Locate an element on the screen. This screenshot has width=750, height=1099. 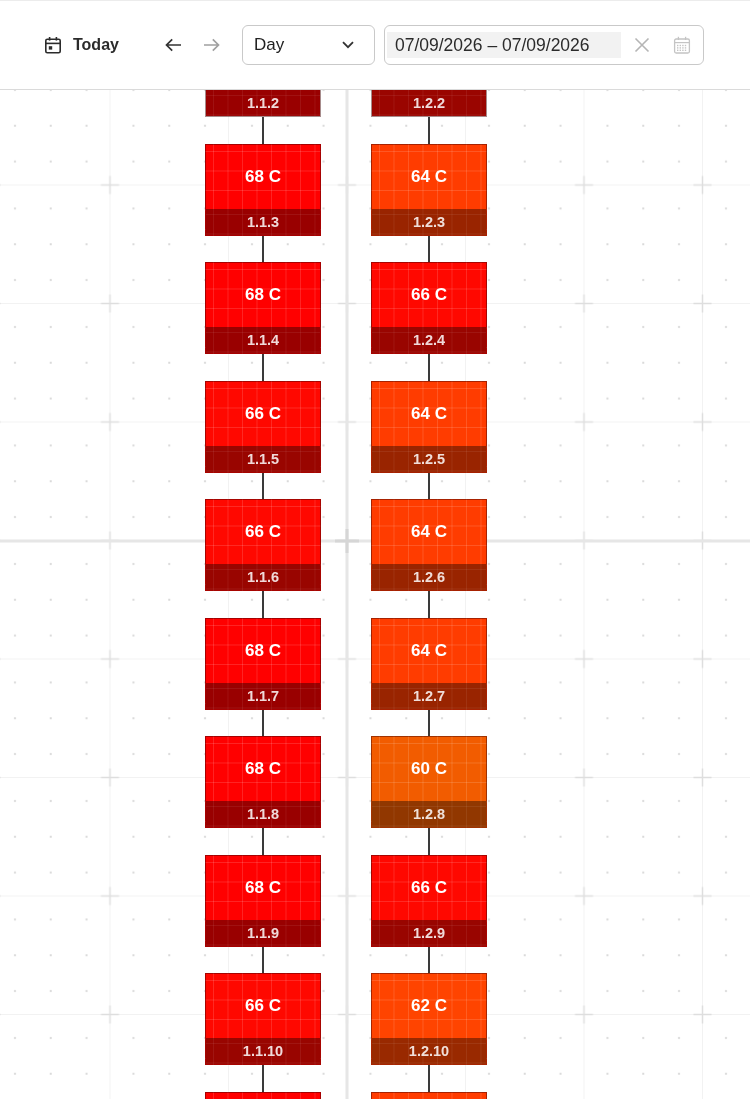
panel-label: 1.1.3 is located at coordinates (263, 221).